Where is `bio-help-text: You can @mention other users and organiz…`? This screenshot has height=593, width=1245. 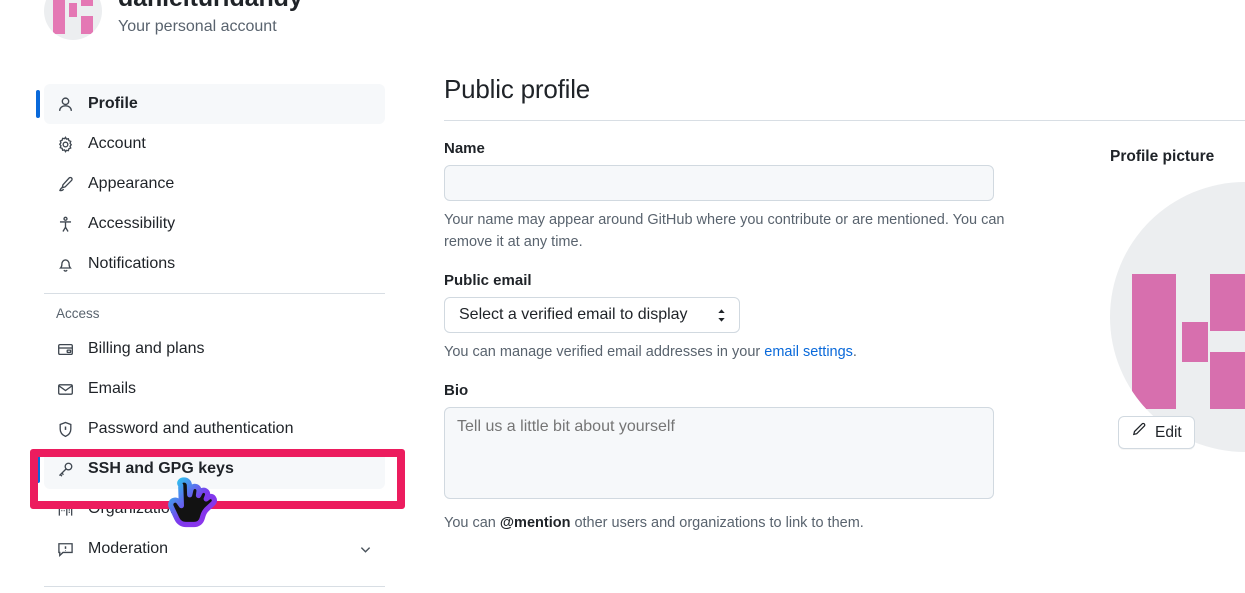 bio-help-text: You can @mention other users and organiz… is located at coordinates (736, 523).